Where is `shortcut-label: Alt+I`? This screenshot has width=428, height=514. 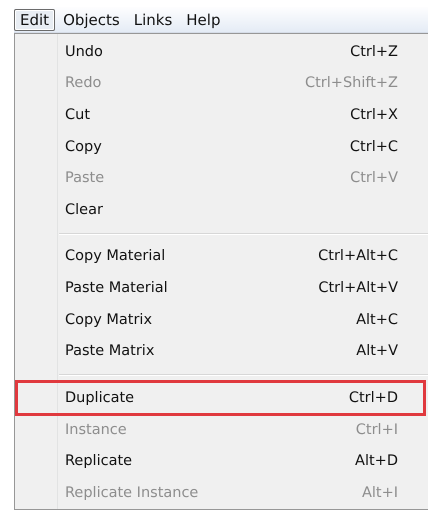
shortcut-label: Alt+I is located at coordinates (380, 492).